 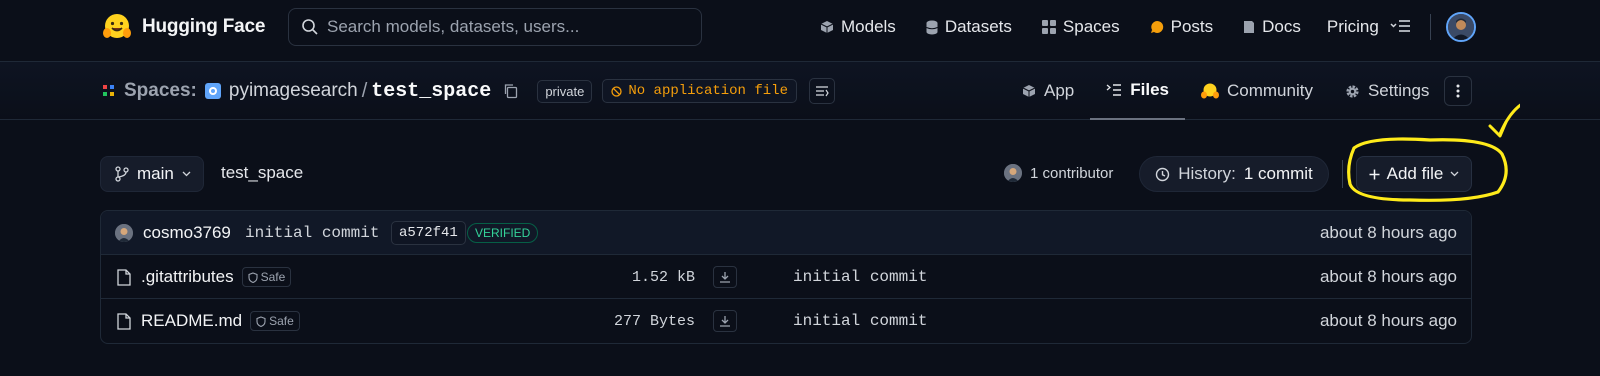 I want to click on user-avatar, so click(x=1461, y=27).